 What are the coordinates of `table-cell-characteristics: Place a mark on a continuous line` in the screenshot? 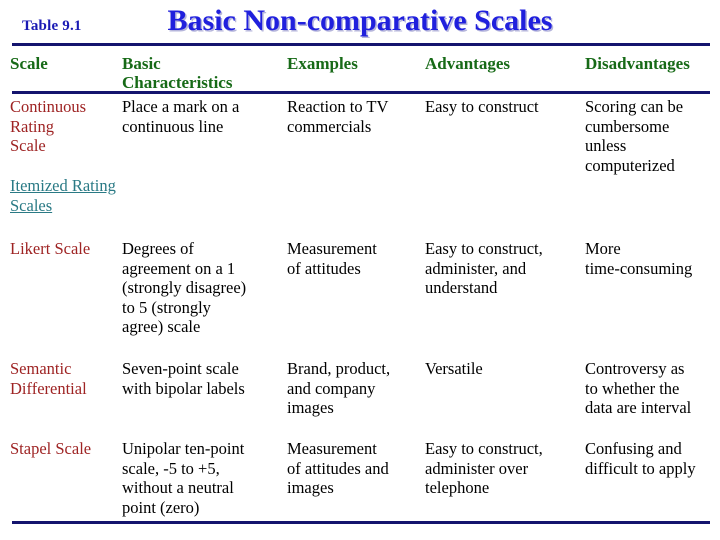 It's located at (181, 116).